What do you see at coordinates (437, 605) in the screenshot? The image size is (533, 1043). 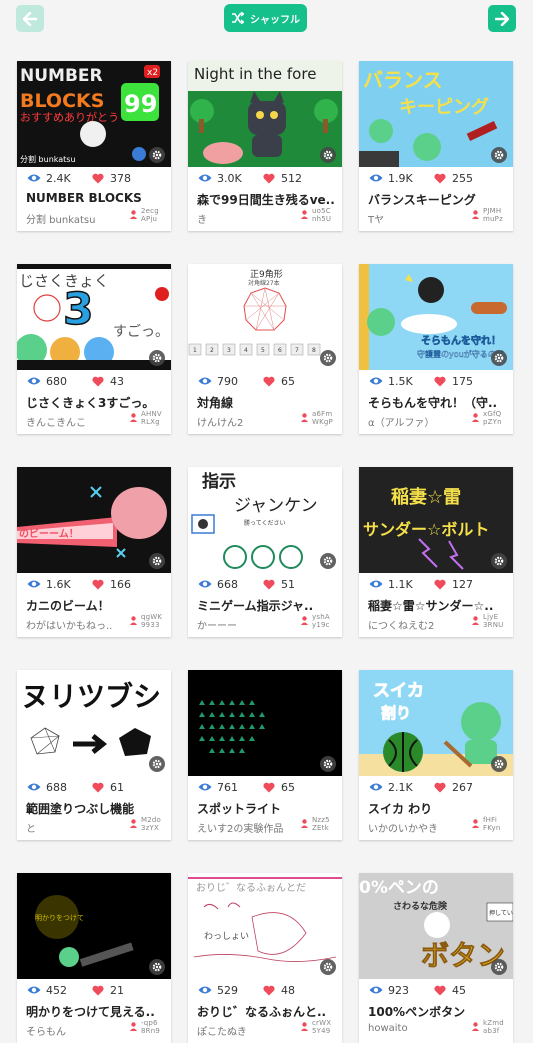 I see `project-title: 稲妻☆雷☆サンダー☆..` at bounding box center [437, 605].